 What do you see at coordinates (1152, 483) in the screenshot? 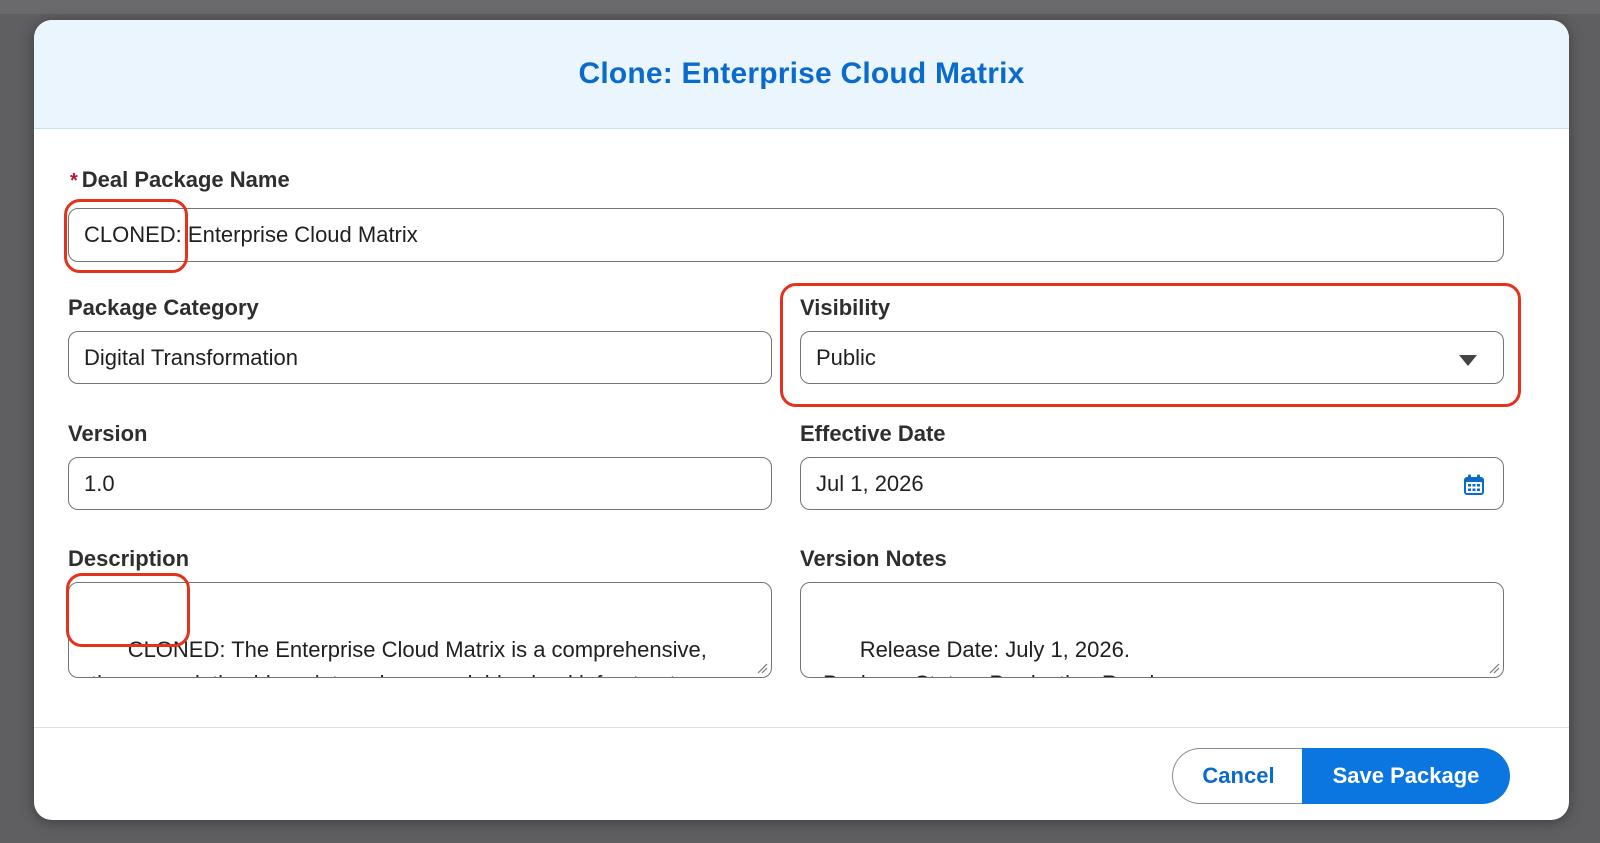
I see `effective-date-input: Jul 1, 2026` at bounding box center [1152, 483].